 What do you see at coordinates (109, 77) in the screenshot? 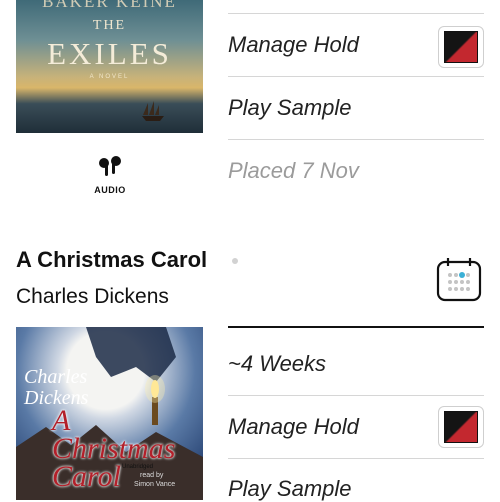
I see `cover-subtitle: A NOVEL` at bounding box center [109, 77].